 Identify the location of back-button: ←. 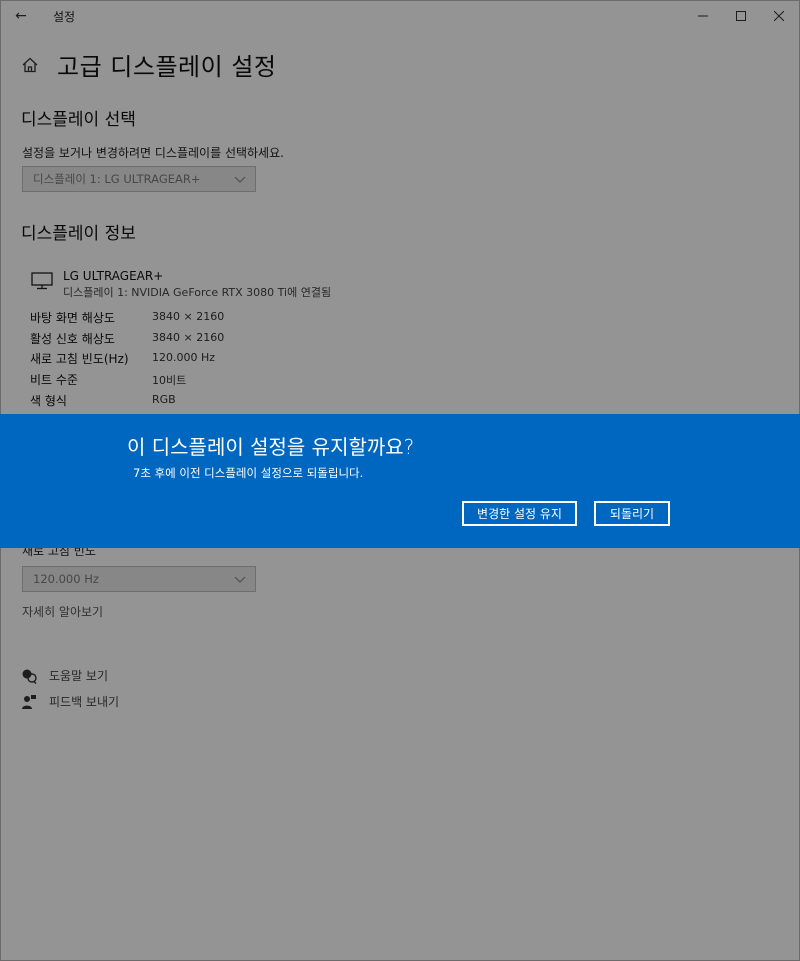
(21, 16).